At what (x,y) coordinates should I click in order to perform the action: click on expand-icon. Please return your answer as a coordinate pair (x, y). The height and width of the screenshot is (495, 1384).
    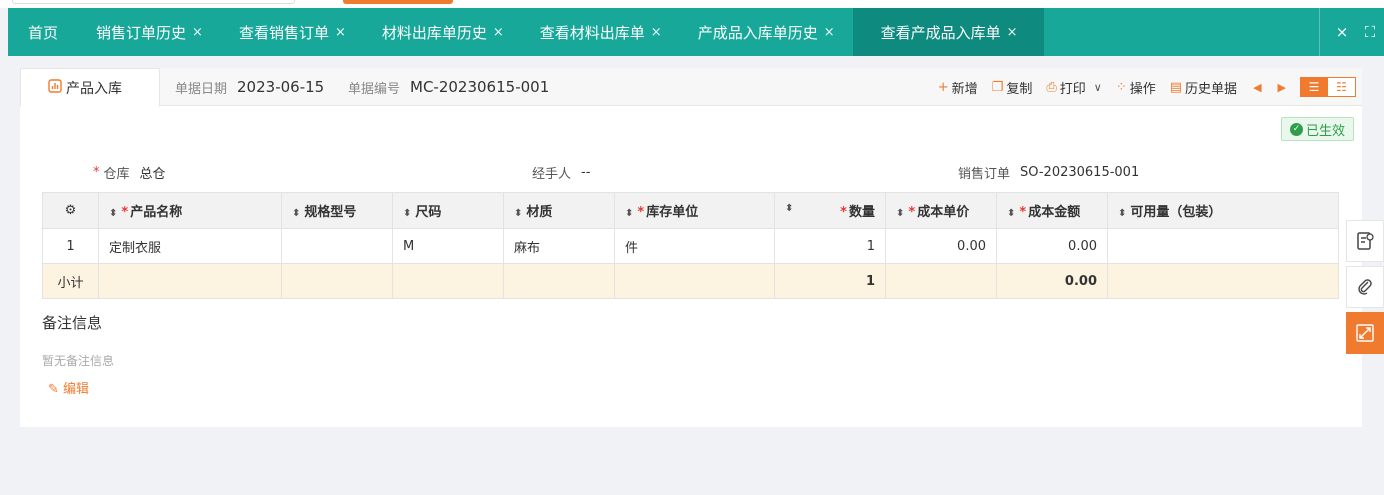
    Looking at the image, I should click on (1365, 333).